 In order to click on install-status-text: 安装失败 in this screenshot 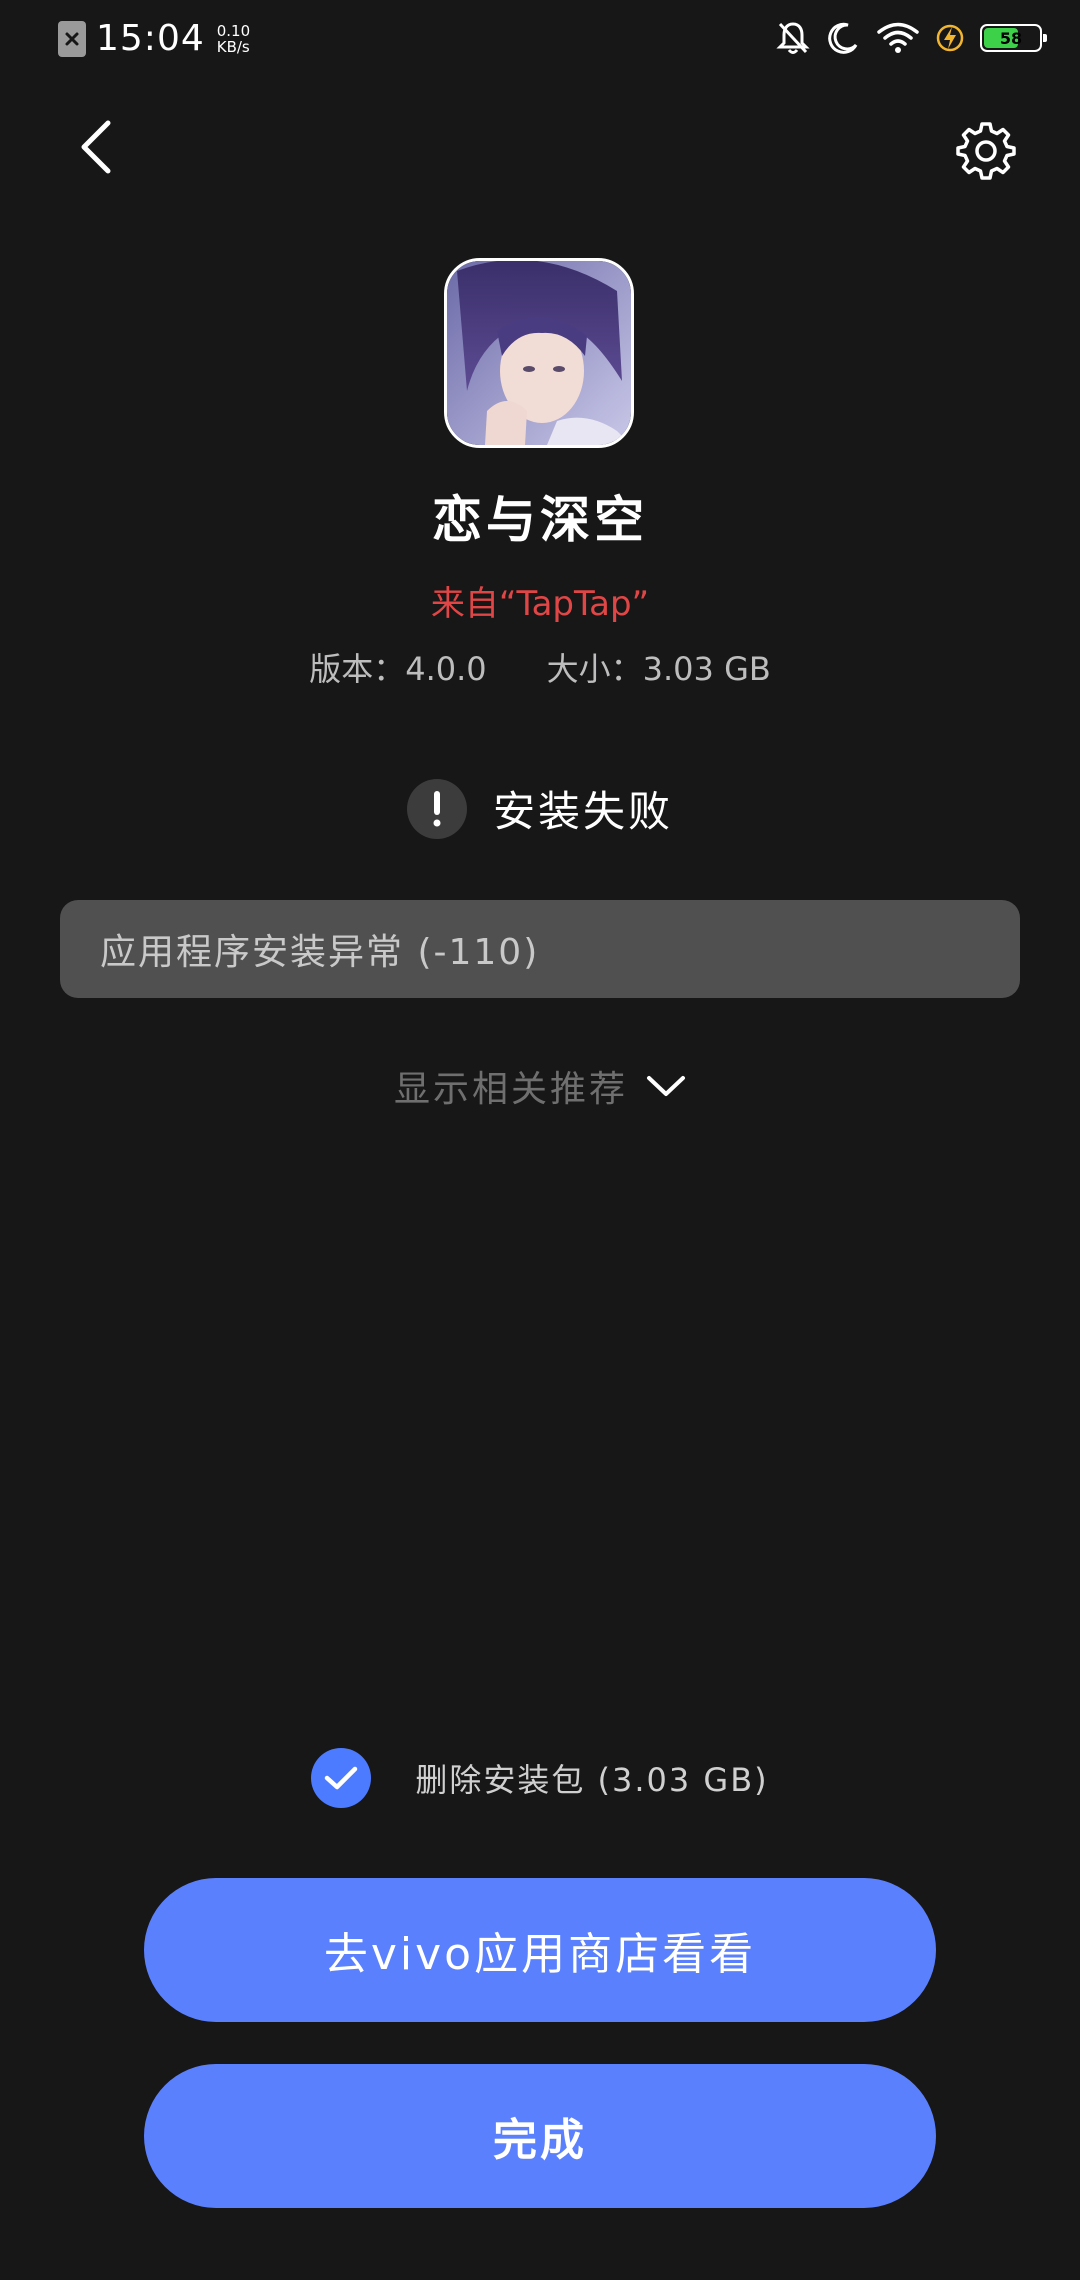, I will do `click(582, 811)`.